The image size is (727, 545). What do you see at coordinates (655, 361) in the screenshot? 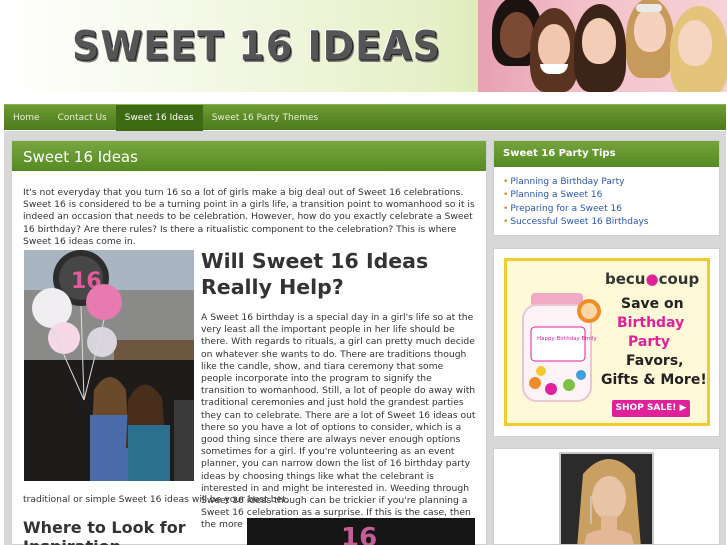
I see `ad-text-line: Favors,` at bounding box center [655, 361].